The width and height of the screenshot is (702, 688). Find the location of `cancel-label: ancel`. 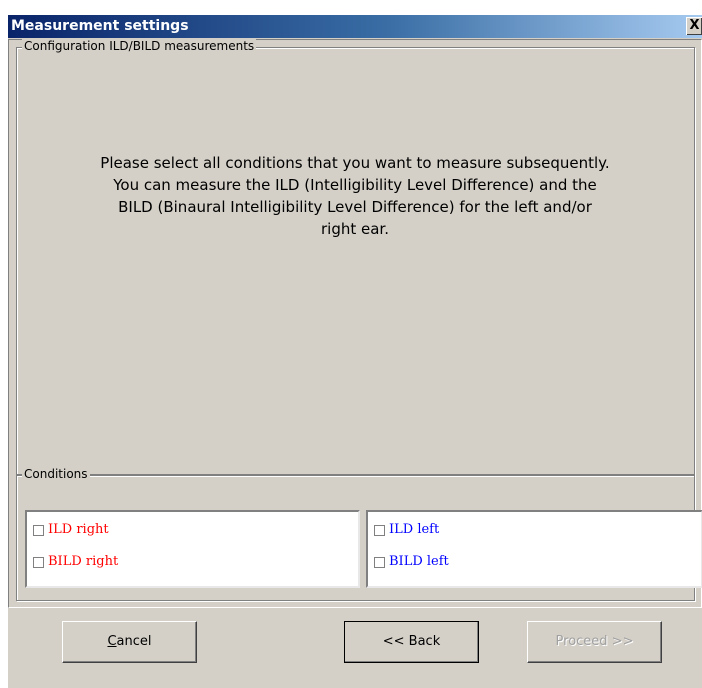

cancel-label: ancel is located at coordinates (134, 641).